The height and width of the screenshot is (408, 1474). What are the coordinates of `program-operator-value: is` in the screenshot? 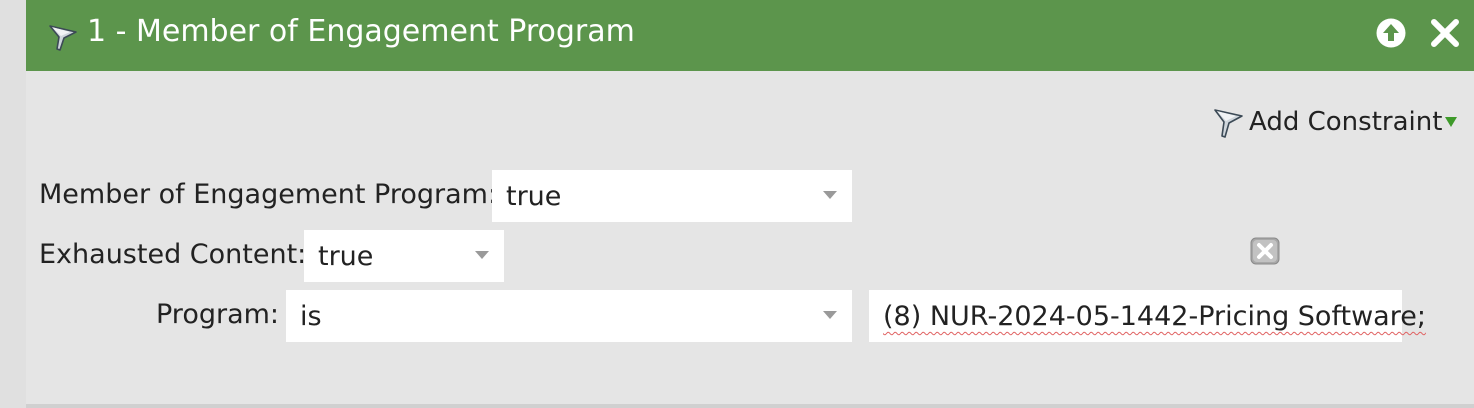 It's located at (311, 316).